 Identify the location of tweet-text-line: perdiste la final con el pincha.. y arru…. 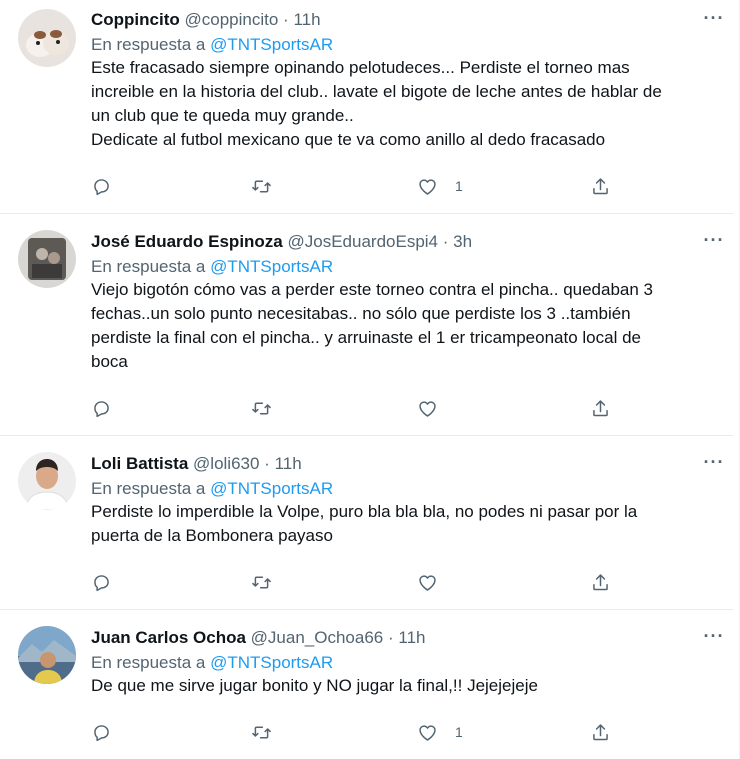
(366, 337).